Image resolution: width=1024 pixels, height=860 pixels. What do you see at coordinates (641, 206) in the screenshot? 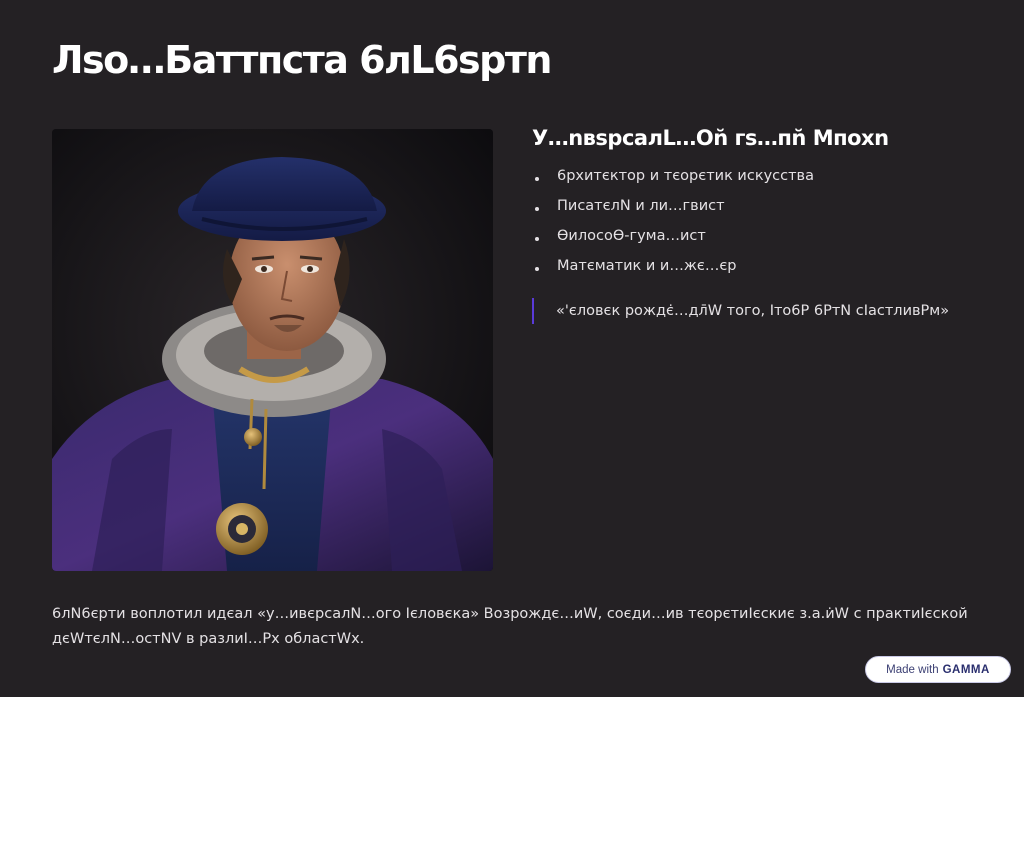
I see `list-item-text: ПисатєлN и ли…гвист` at bounding box center [641, 206].